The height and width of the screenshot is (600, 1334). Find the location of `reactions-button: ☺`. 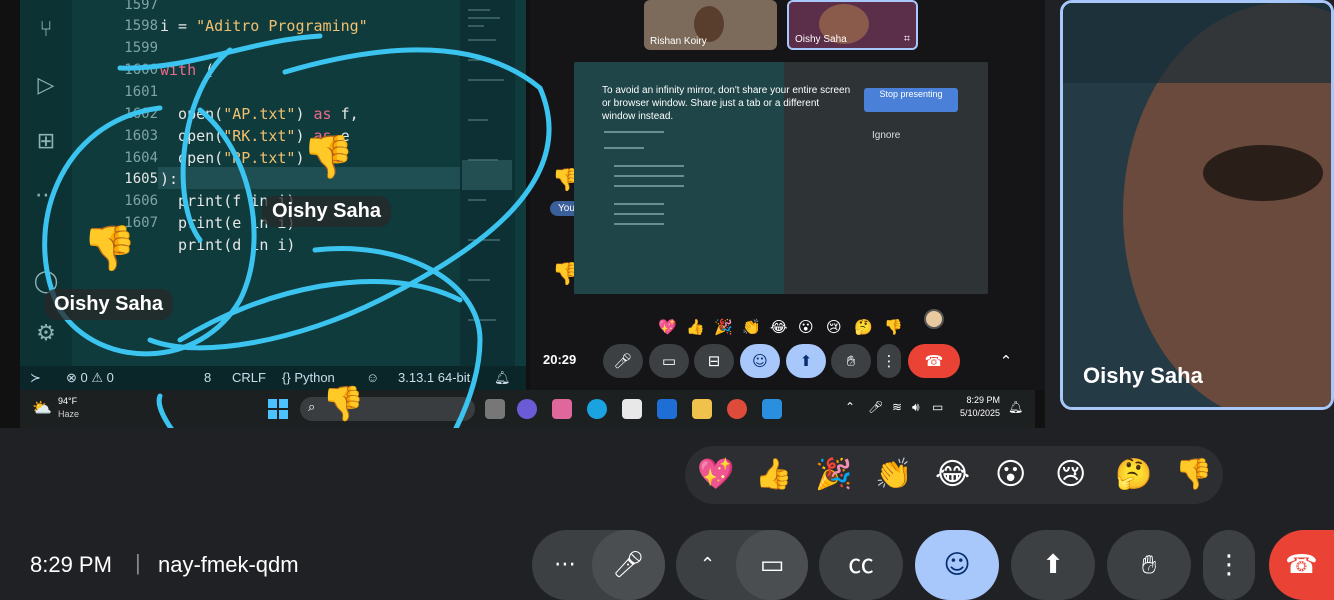

reactions-button: ☺ is located at coordinates (957, 565).